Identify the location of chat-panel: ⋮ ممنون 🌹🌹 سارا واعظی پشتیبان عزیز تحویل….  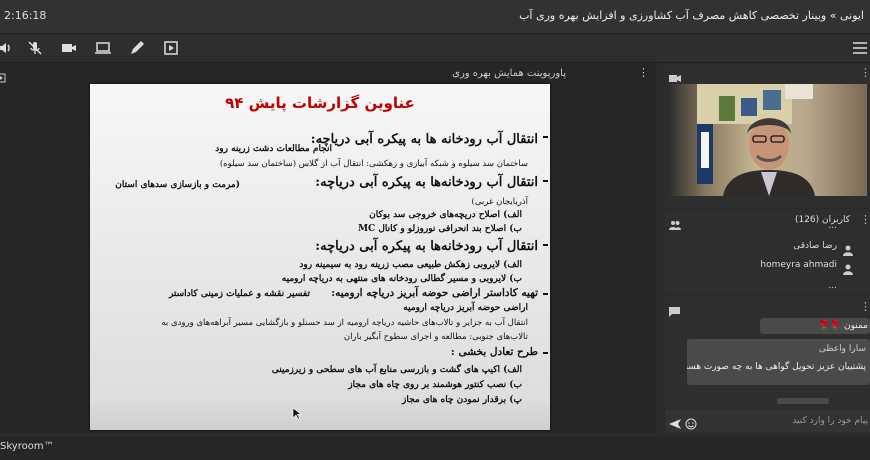
(767, 365).